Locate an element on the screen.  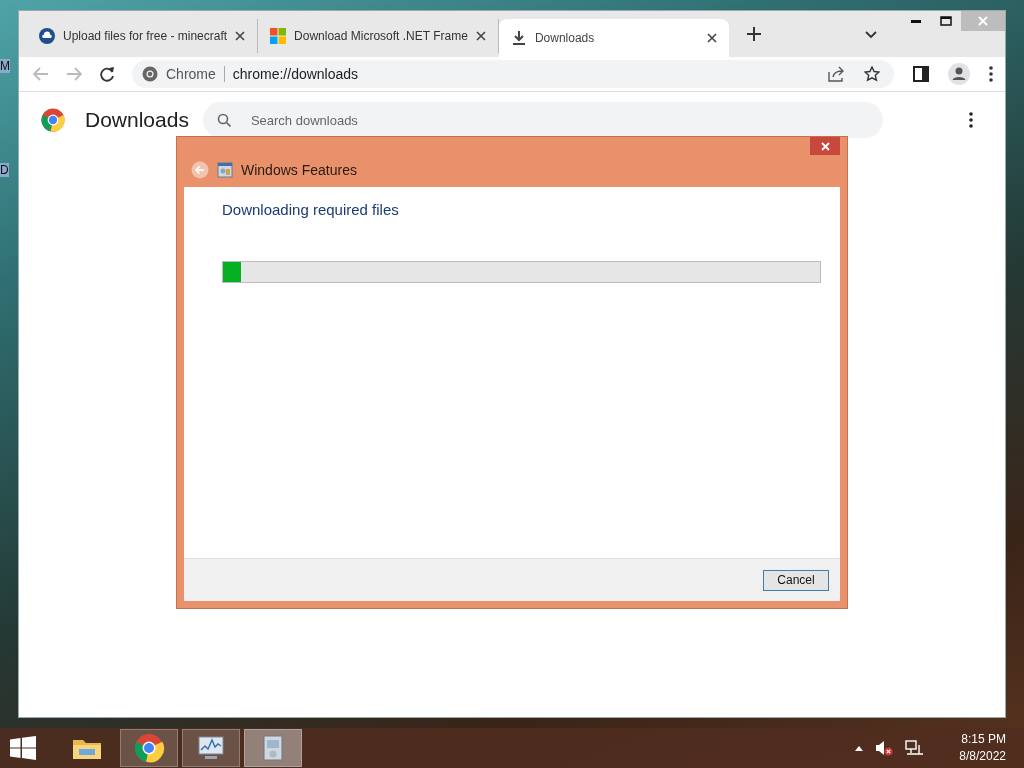
close-button is located at coordinates (825, 146).